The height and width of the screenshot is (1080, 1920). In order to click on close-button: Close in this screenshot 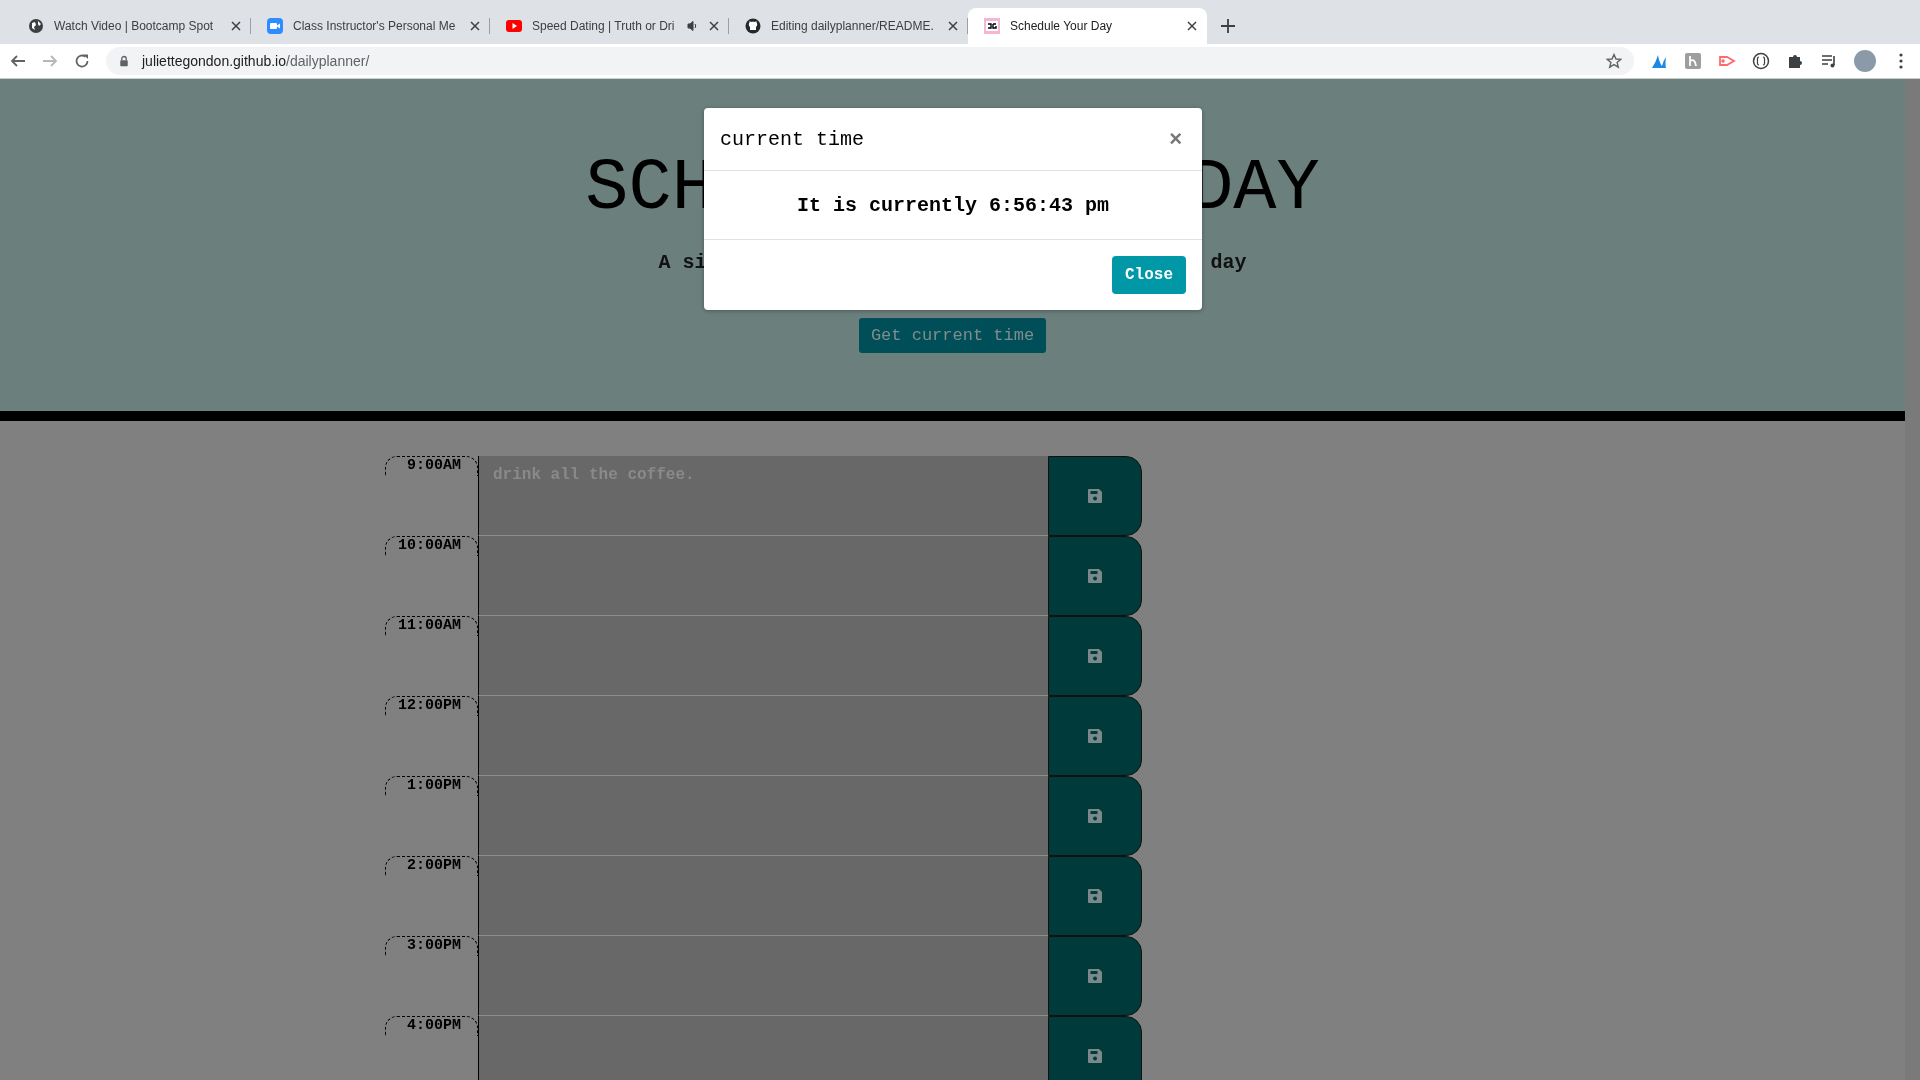, I will do `click(1149, 275)`.